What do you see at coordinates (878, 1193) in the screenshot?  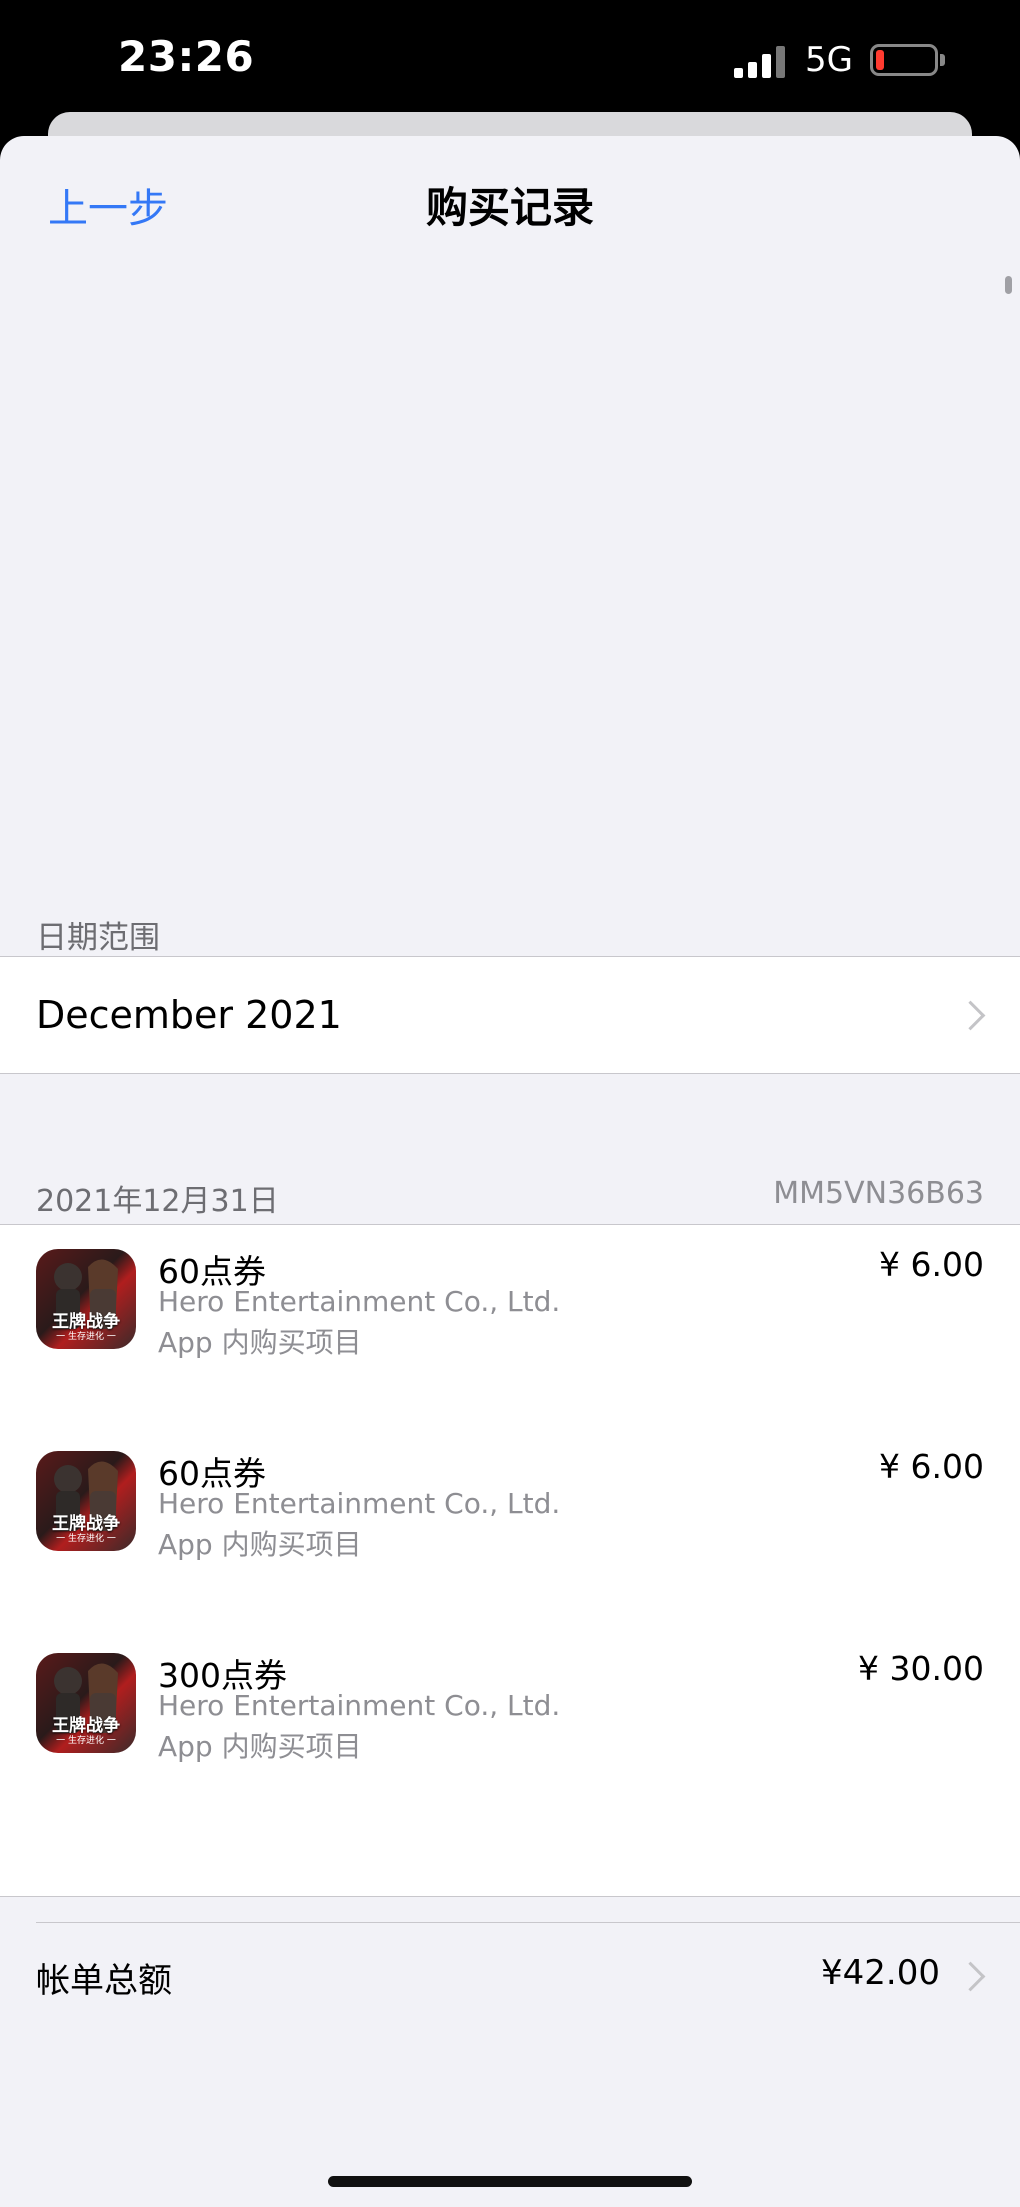 I see `order-id: MM5VN36B63` at bounding box center [878, 1193].